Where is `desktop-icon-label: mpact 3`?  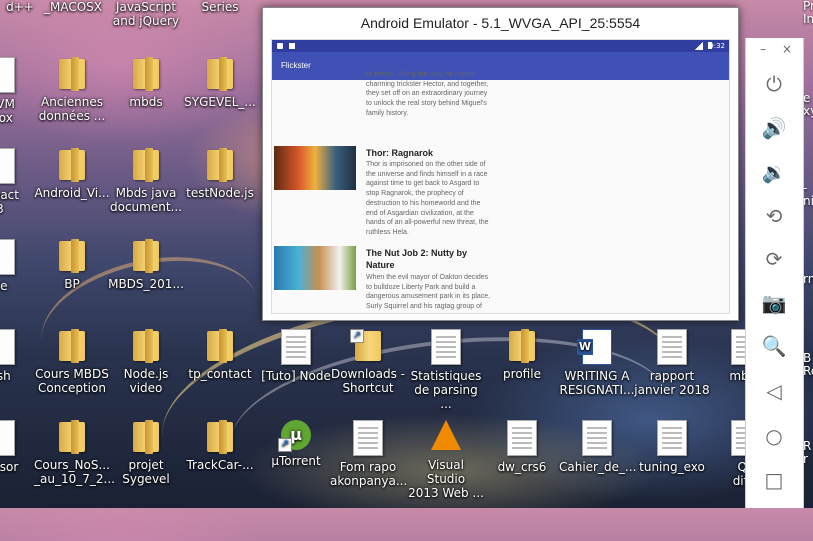 desktop-icon-label: mpact 3 is located at coordinates (9, 202).